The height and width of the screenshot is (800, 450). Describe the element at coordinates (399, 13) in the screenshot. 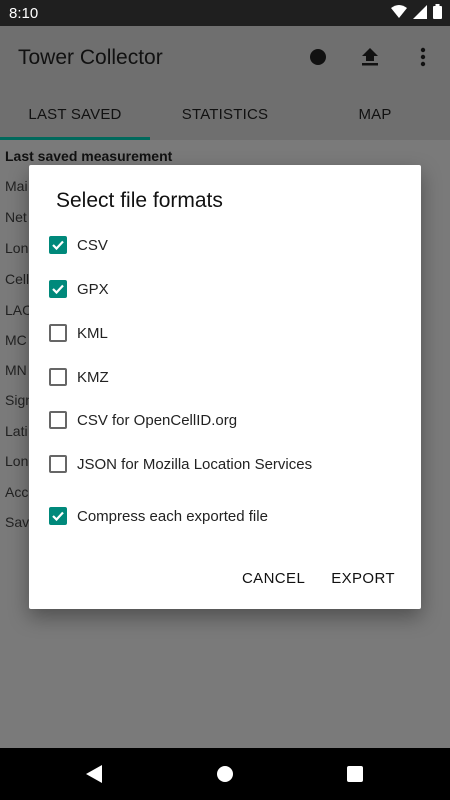

I see `wifi-icon` at that location.